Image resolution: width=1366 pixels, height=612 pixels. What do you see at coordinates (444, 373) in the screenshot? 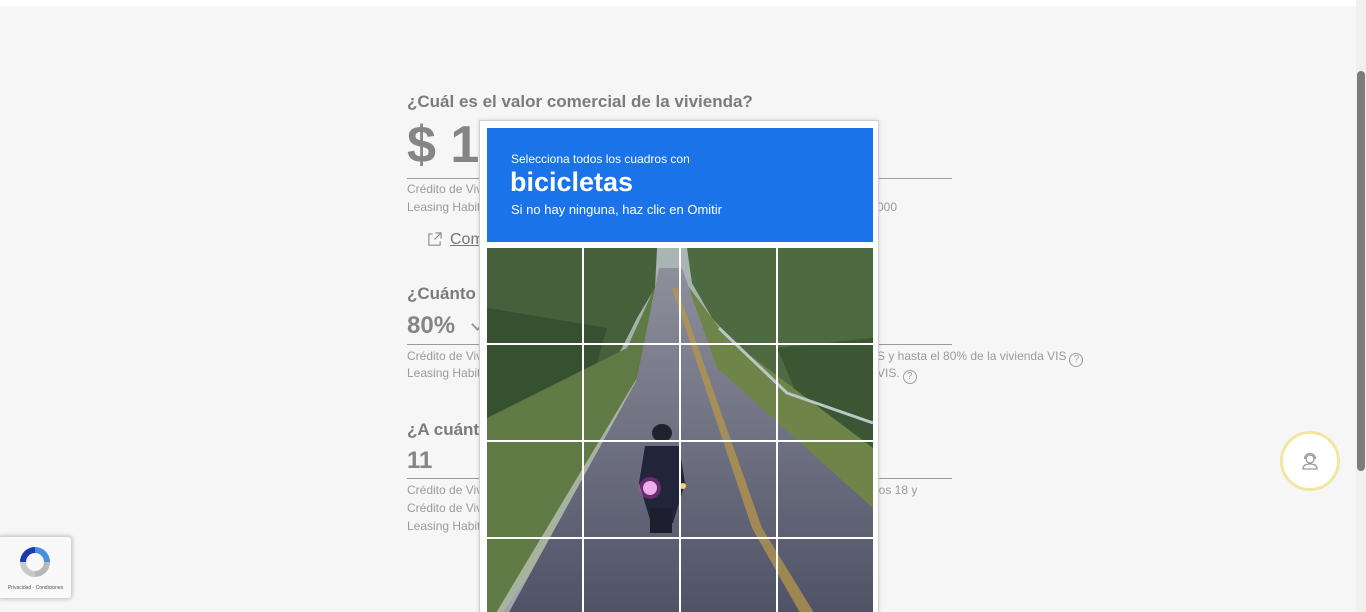
I see `note-leasing-2: Leasing Habit` at bounding box center [444, 373].